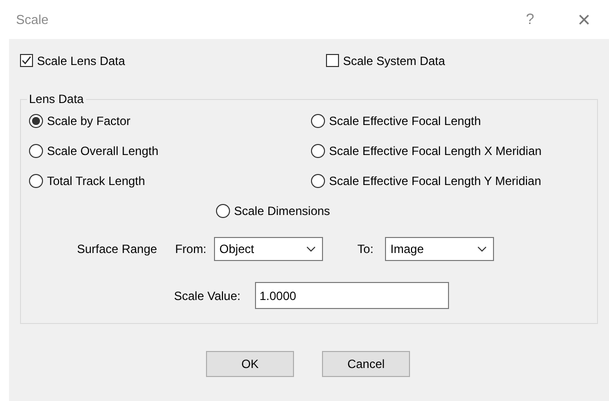 This screenshot has height=401, width=609. Describe the element at coordinates (250, 364) in the screenshot. I see `ok-button: OK` at that location.